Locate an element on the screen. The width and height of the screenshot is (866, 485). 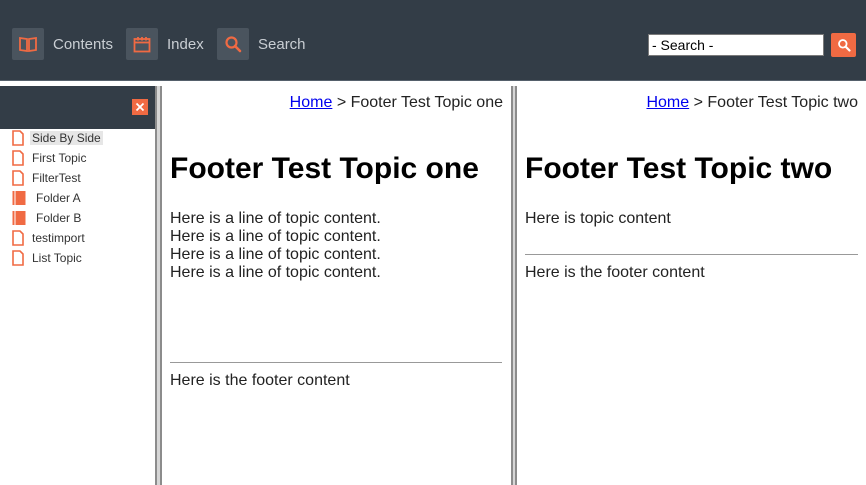
contents-label: Contents is located at coordinates (83, 44).